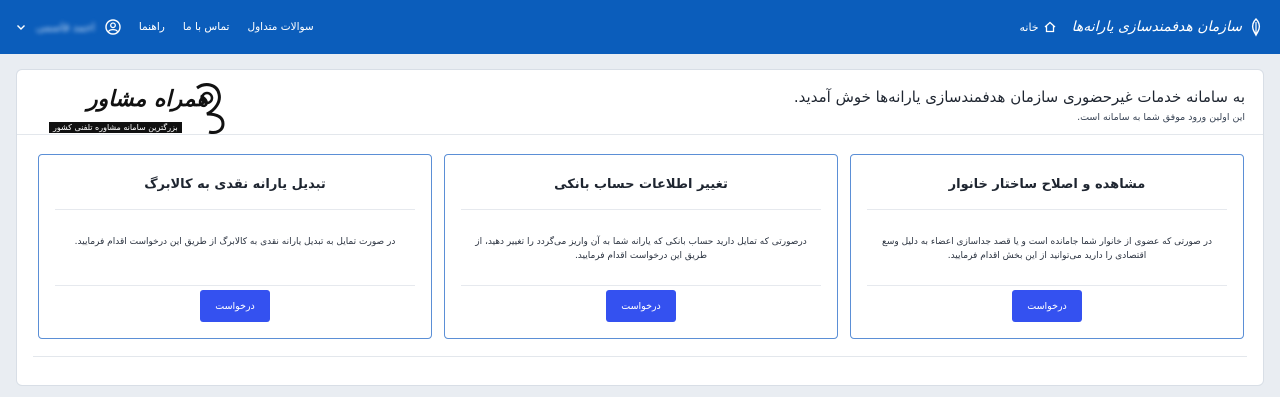 Image resolution: width=1280 pixels, height=397 pixels. What do you see at coordinates (1256, 27) in the screenshot?
I see `iran-emblem-icon` at bounding box center [1256, 27].